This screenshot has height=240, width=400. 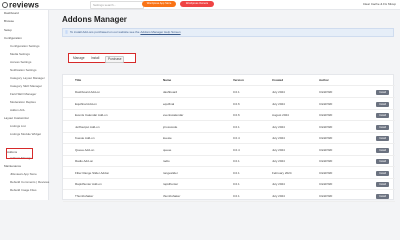 What do you see at coordinates (170, 92) in the screenshot?
I see `cell-name: dashboard` at bounding box center [170, 92].